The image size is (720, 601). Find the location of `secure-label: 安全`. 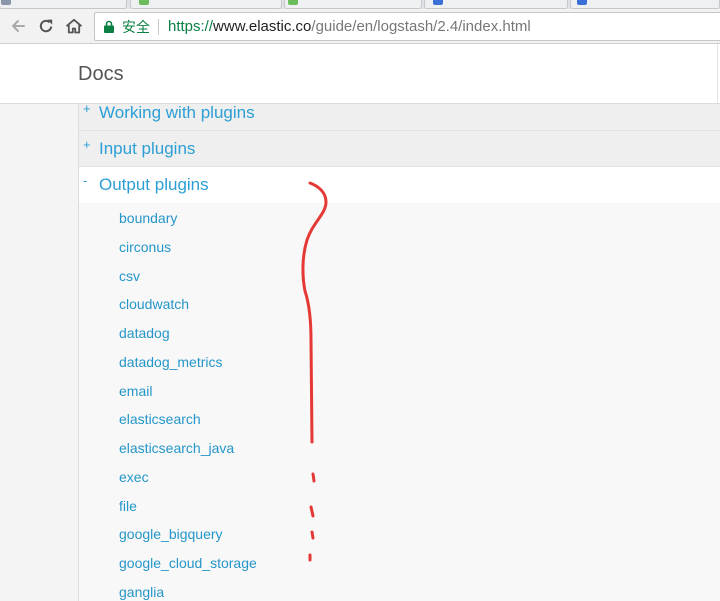

secure-label: 安全 is located at coordinates (136, 27).